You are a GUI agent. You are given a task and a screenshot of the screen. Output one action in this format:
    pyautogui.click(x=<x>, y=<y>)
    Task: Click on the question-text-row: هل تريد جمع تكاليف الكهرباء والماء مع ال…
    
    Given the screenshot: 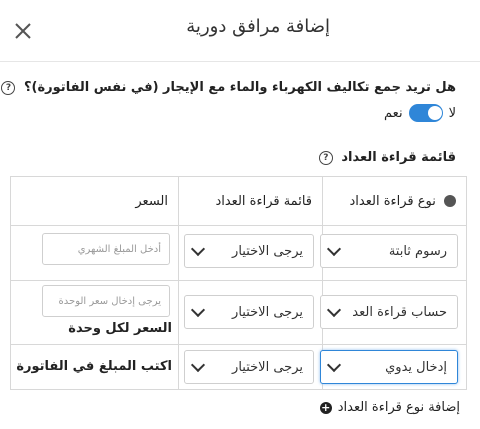 What is the action you would take?
    pyautogui.click(x=228, y=87)
    